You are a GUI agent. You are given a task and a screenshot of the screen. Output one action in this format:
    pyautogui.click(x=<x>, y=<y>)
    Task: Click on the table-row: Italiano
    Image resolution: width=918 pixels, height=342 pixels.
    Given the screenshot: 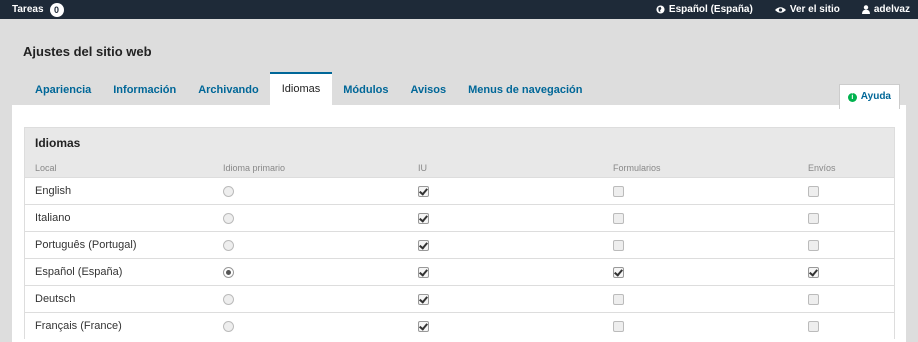 What is the action you would take?
    pyautogui.click(x=459, y=218)
    